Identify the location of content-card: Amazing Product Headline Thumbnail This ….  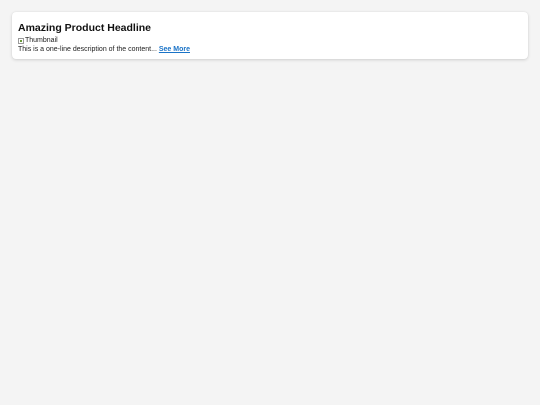
(270, 35).